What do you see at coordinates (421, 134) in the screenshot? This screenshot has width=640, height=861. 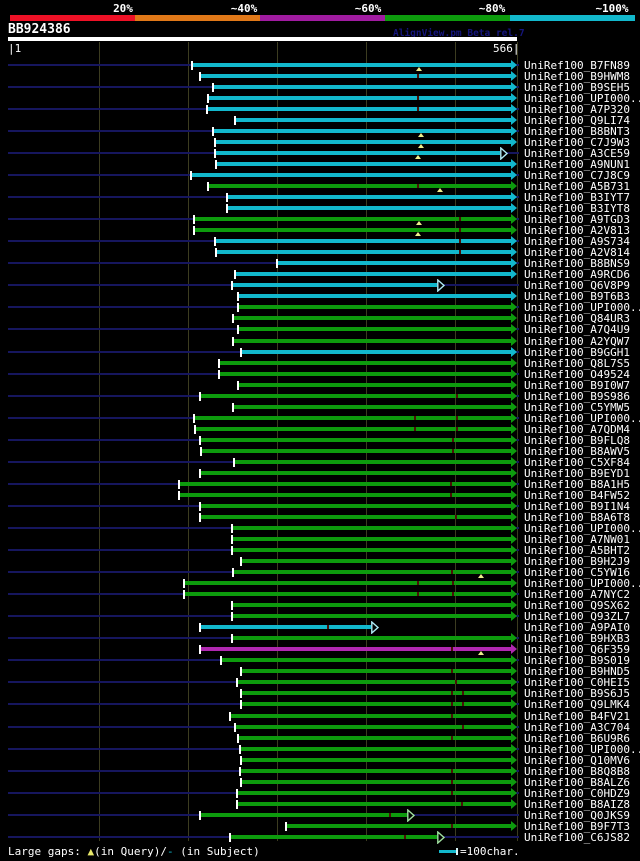 I see `query-gap-triangle-icon` at bounding box center [421, 134].